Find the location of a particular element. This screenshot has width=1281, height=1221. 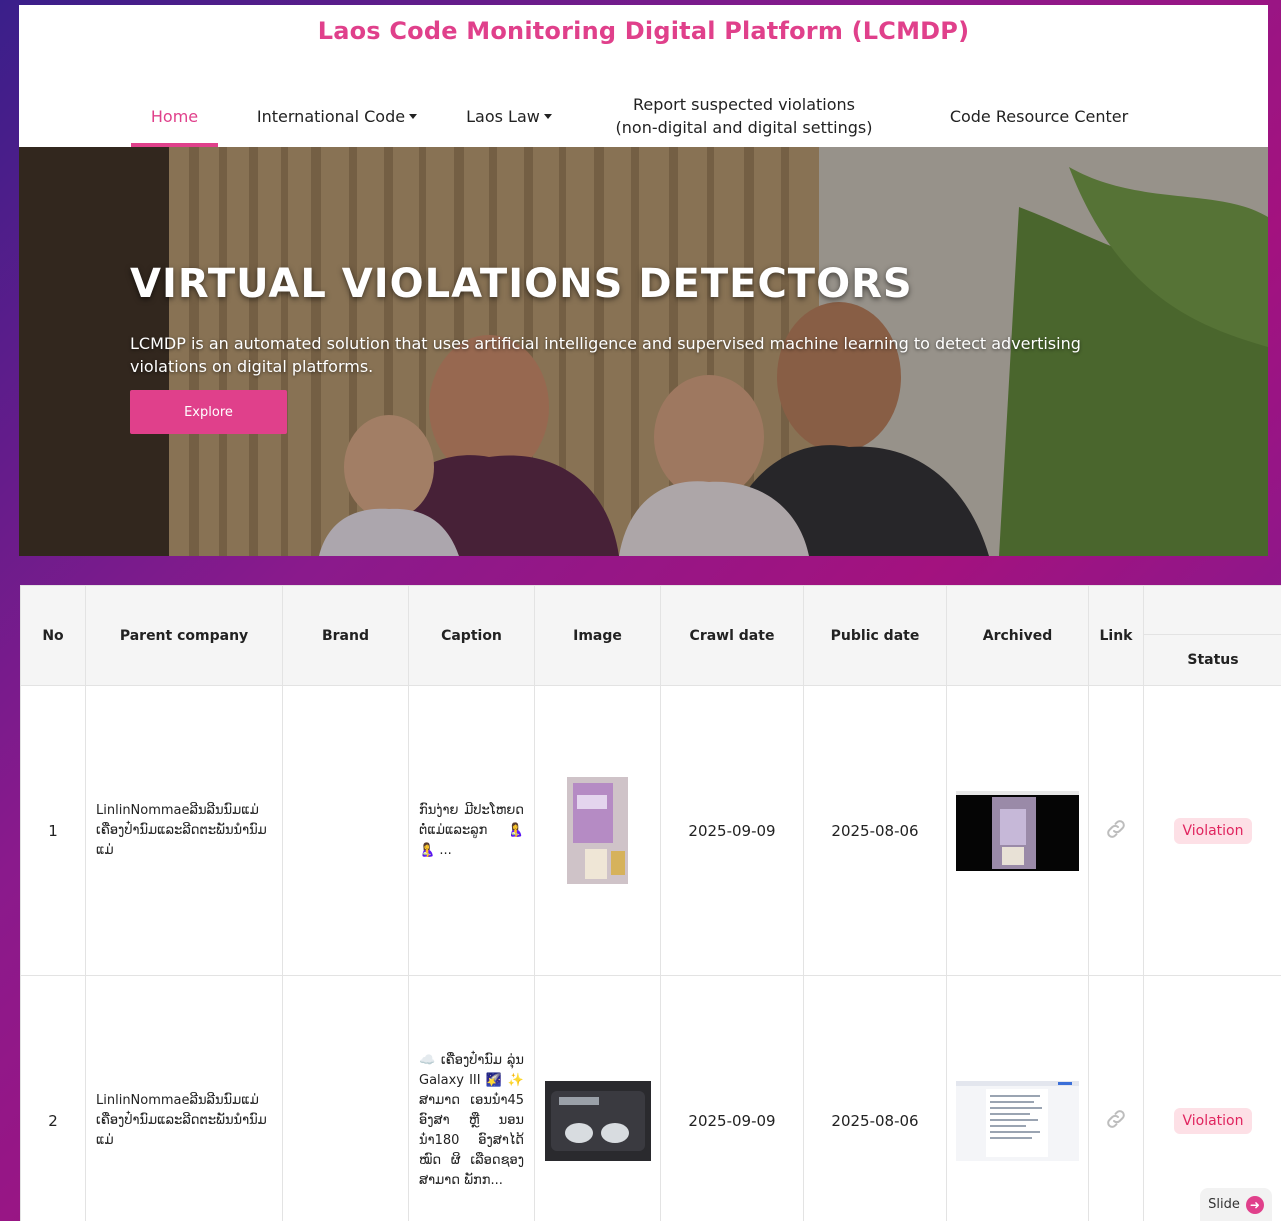

nav-item-code-resource-center: Code Resource Center is located at coordinates (1039, 116).